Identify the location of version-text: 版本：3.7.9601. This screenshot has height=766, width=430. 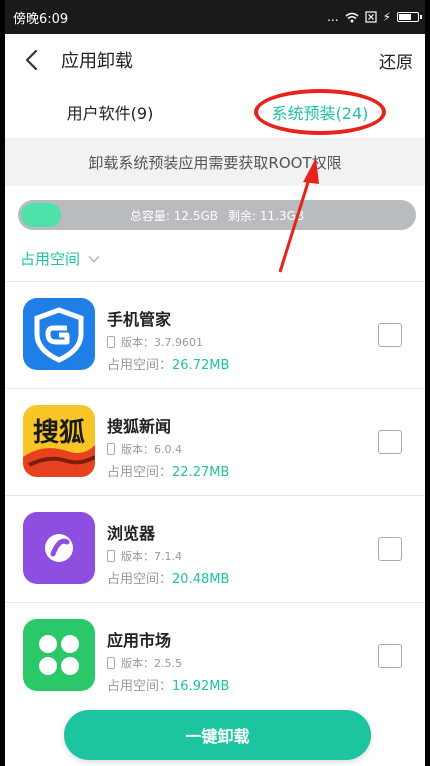
(162, 342).